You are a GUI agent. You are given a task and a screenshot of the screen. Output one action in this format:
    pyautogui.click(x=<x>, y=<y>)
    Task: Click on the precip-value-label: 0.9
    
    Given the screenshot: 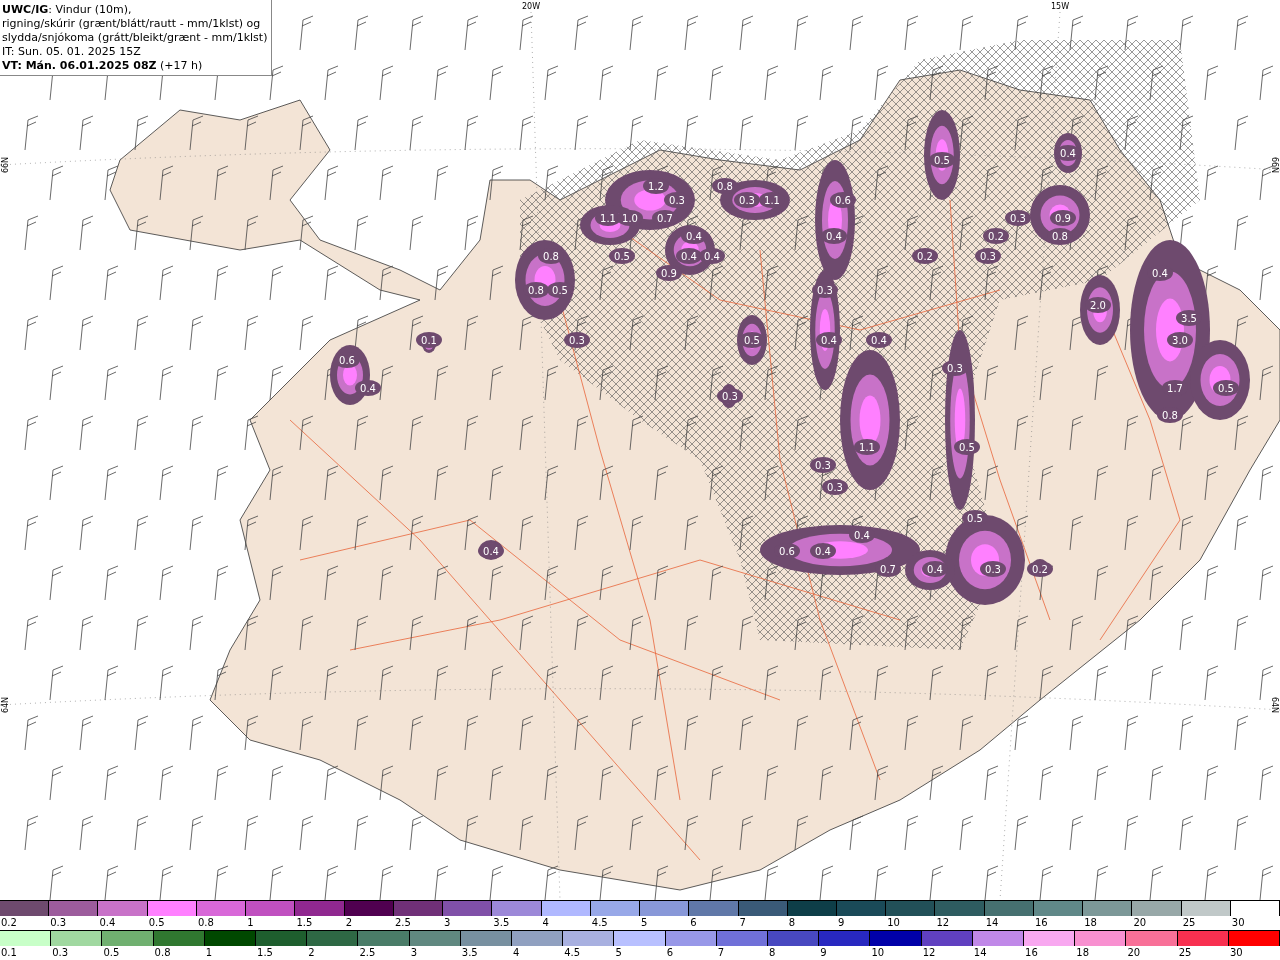 What is the action you would take?
    pyautogui.click(x=669, y=273)
    